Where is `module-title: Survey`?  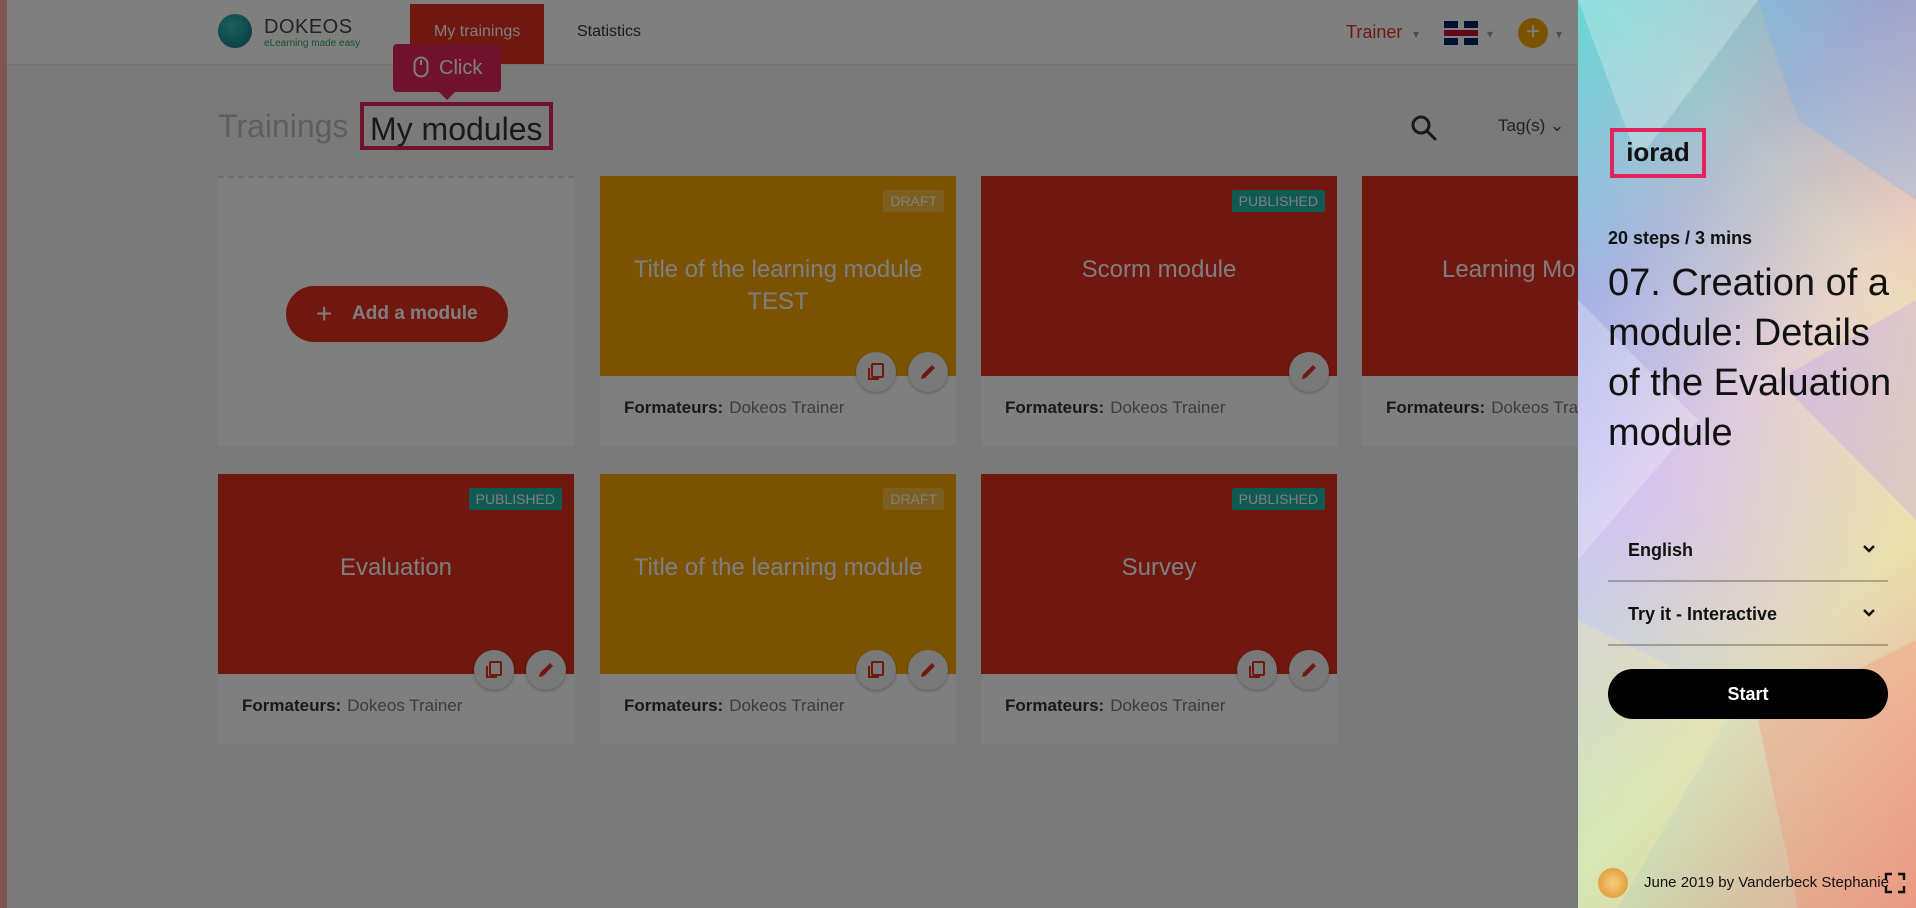
module-title: Survey is located at coordinates (1159, 567).